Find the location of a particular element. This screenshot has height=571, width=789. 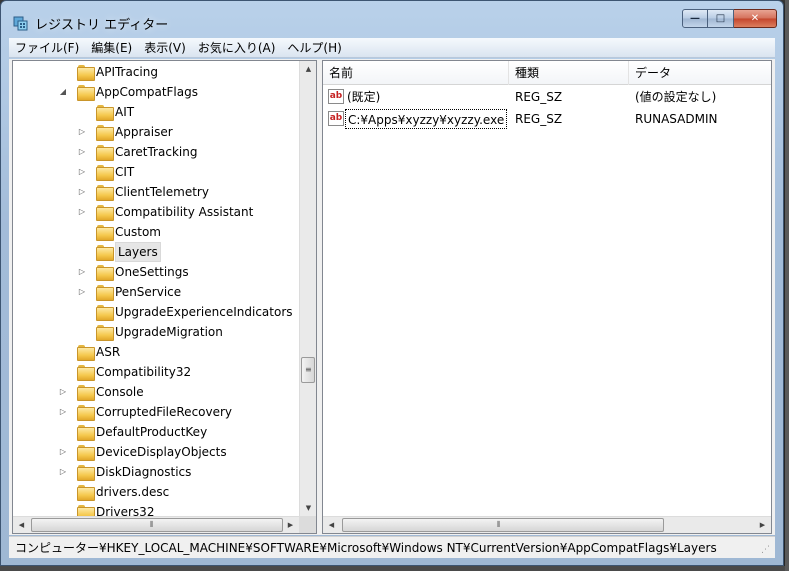

tree-node: drivers.desc is located at coordinates (155, 492).